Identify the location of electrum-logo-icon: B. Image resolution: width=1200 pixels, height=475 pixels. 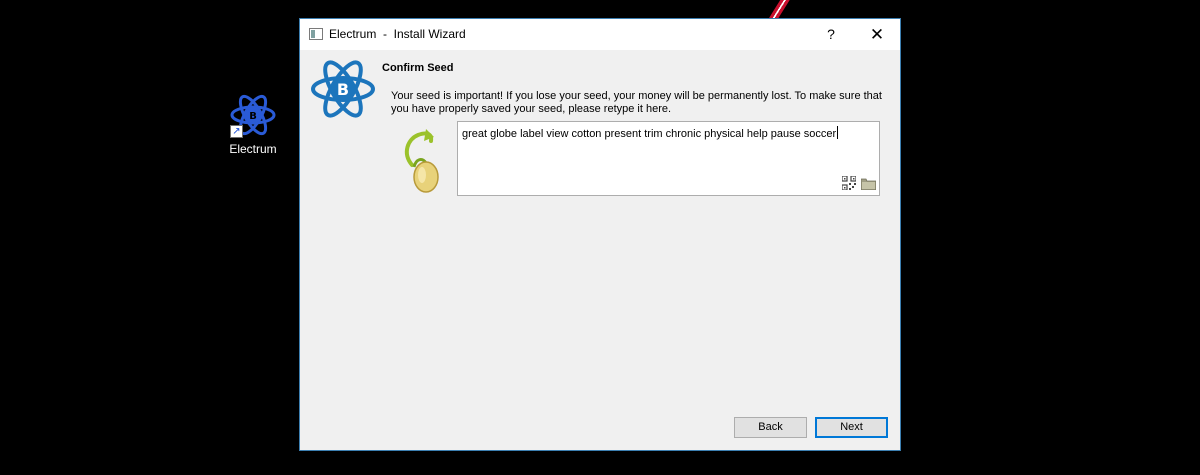
(343, 89).